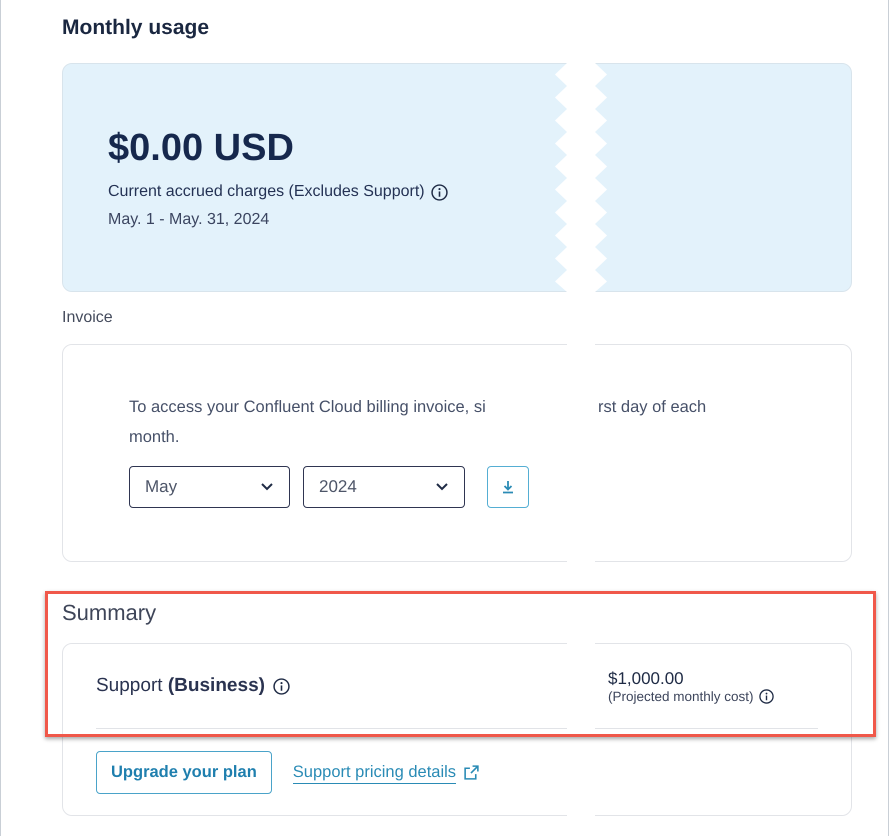  Describe the element at coordinates (189, 220) in the screenshot. I see `billing-period: May. 1 - May. 31, 2024` at that location.